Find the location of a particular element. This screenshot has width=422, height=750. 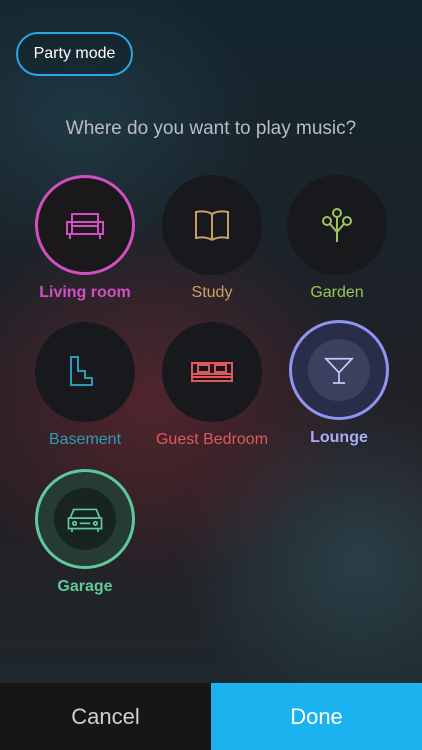

room-basement: Basement is located at coordinates (85, 385).